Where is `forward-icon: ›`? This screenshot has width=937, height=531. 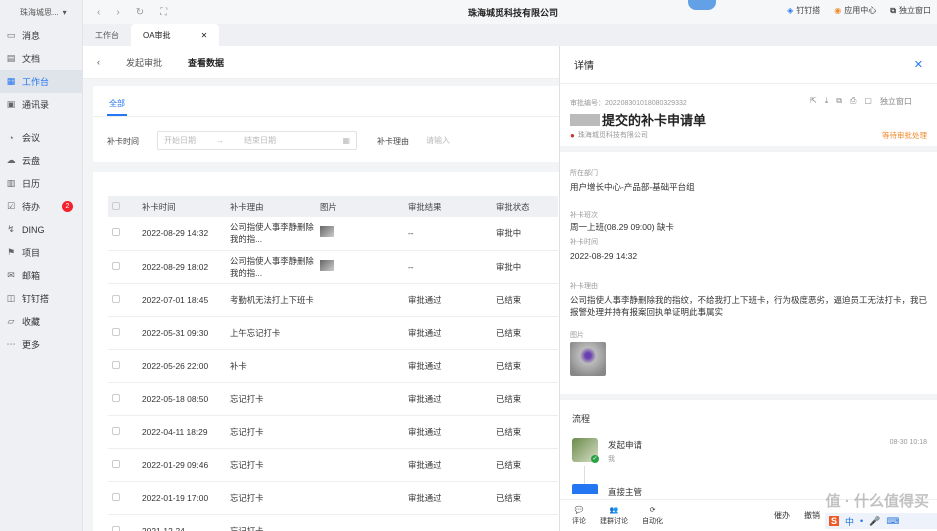
forward-icon: › is located at coordinates (117, 12).